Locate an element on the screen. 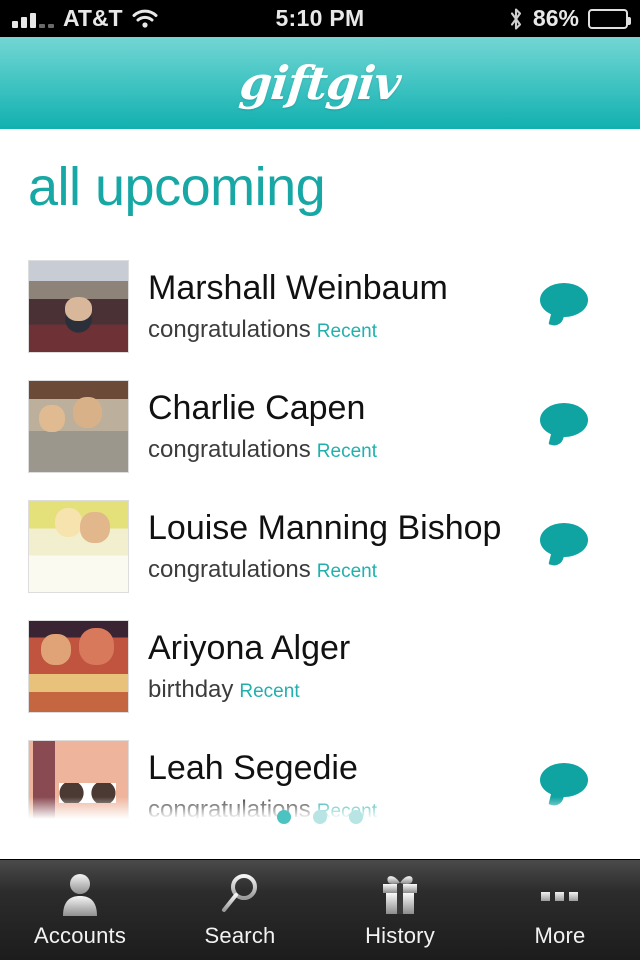 This screenshot has width=640, height=960. person-icon is located at coordinates (80, 894).